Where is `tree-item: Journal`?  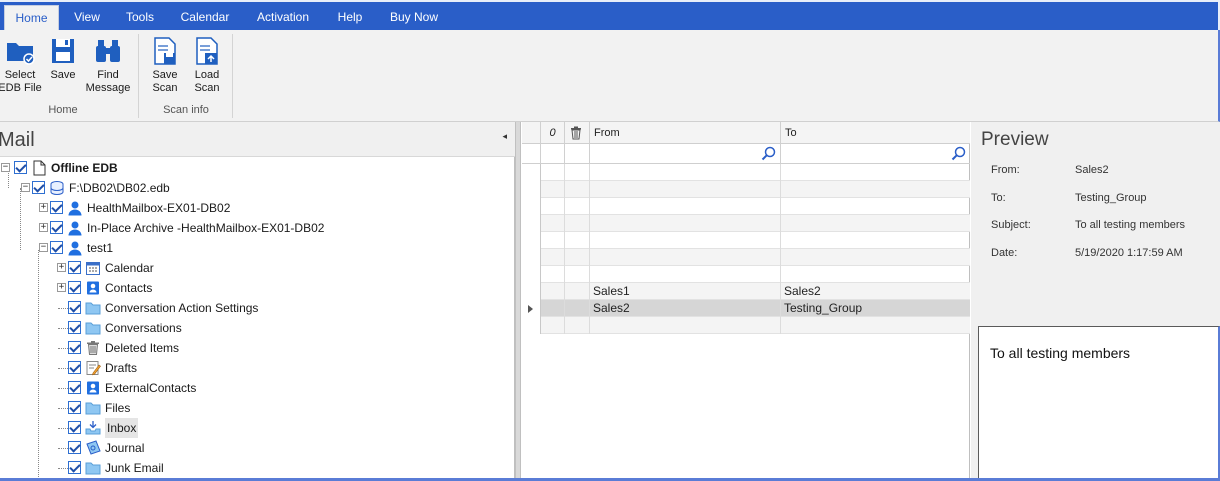 tree-item: Journal is located at coordinates (257, 448).